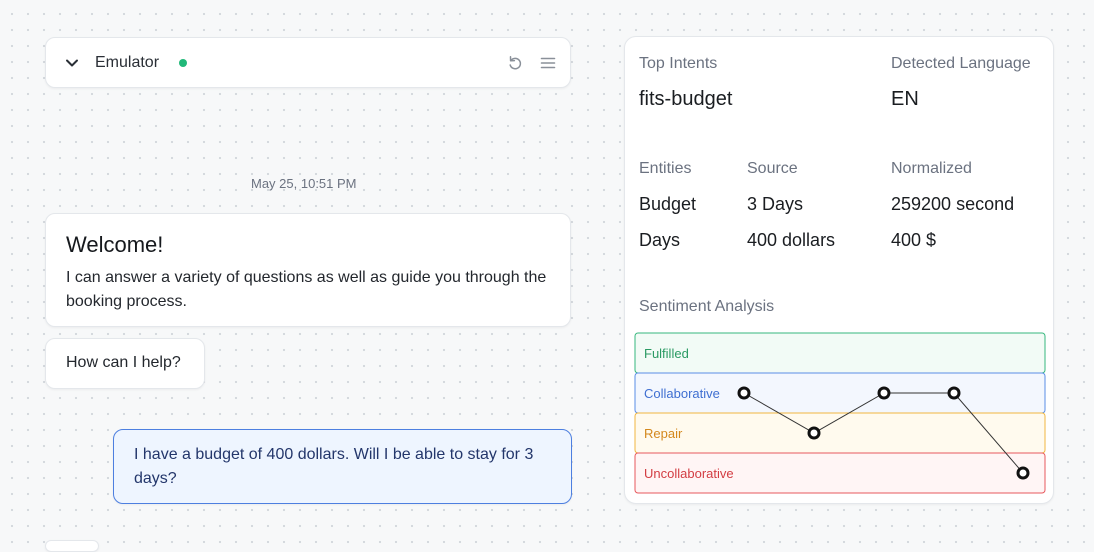 The width and height of the screenshot is (1094, 552). I want to click on entity-source: 400 dollars, so click(791, 240).